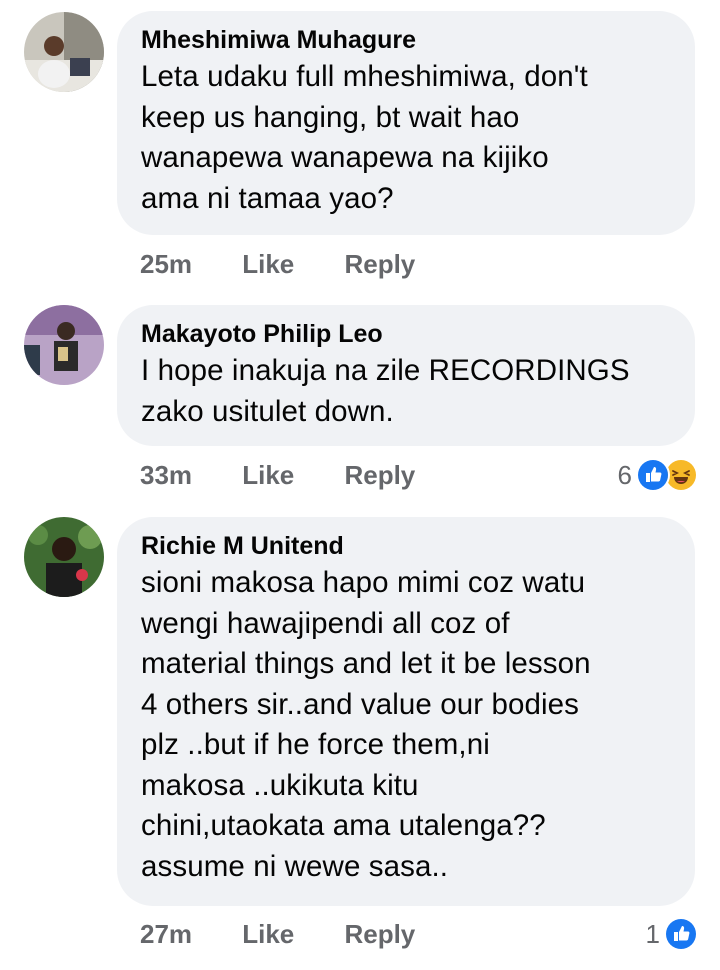 The height and width of the screenshot is (970, 720). Describe the element at coordinates (343, 825) in the screenshot. I see `comment-text-line: chini,utaokata ama utalenga??` at that location.